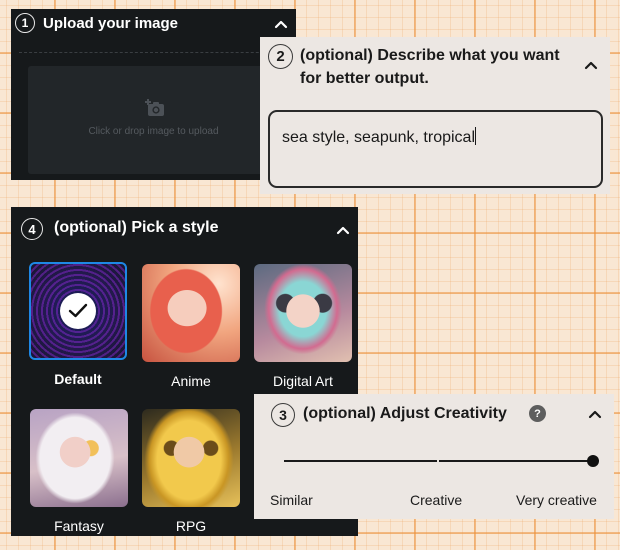 Image resolution: width=620 pixels, height=550 pixels. Describe the element at coordinates (280, 56) in the screenshot. I see `step-number-2: 2` at that location.